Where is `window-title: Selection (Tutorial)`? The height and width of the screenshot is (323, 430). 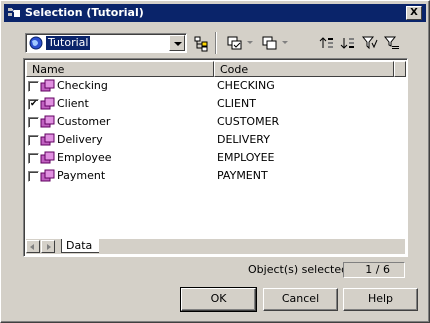
window-title: Selection (Tutorial) is located at coordinates (84, 12).